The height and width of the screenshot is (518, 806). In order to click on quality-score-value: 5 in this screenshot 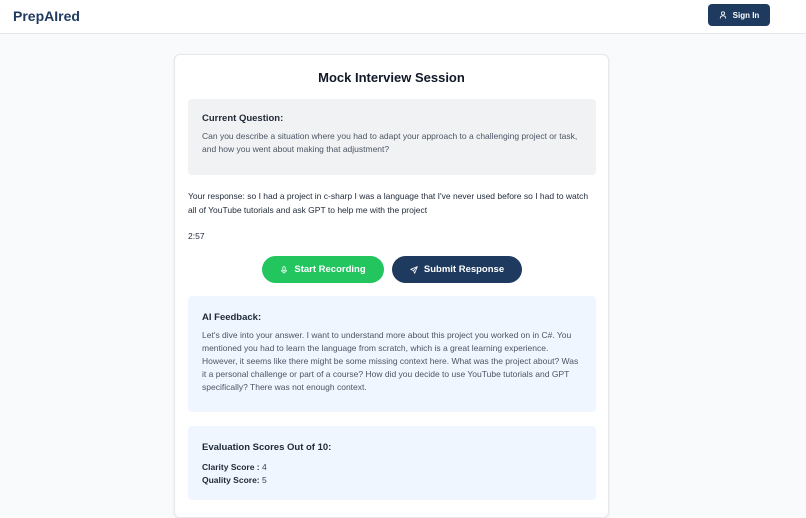, I will do `click(264, 480)`.